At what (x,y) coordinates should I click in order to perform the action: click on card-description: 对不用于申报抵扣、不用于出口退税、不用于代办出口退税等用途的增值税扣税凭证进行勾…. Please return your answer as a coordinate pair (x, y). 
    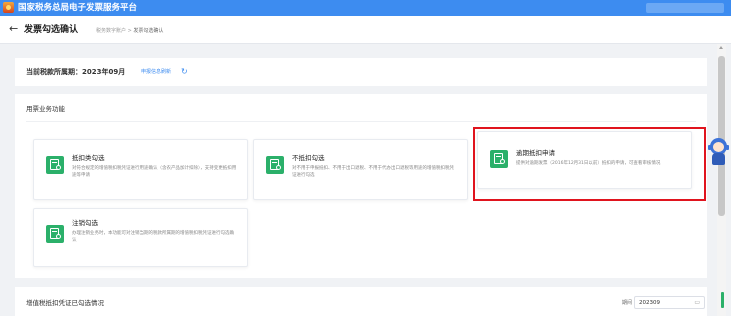
    Looking at the image, I should click on (373, 172).